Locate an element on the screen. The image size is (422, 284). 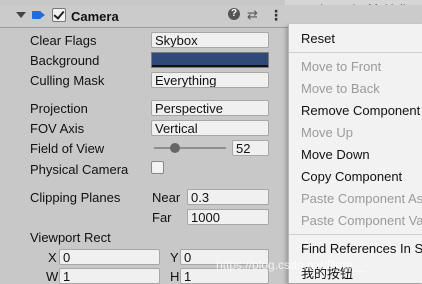
menu-item-remove-component: Remove Component is located at coordinates (360, 110).